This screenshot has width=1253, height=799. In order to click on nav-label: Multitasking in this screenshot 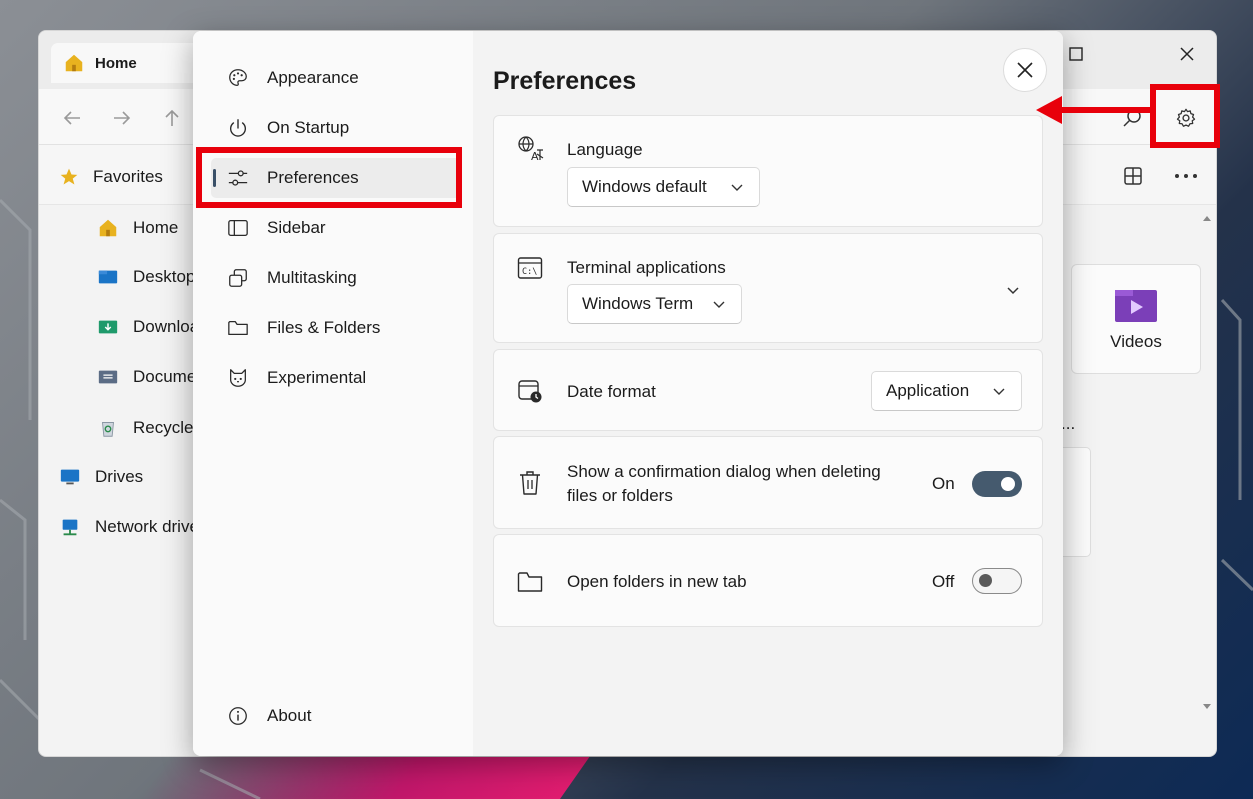, I will do `click(312, 277)`.